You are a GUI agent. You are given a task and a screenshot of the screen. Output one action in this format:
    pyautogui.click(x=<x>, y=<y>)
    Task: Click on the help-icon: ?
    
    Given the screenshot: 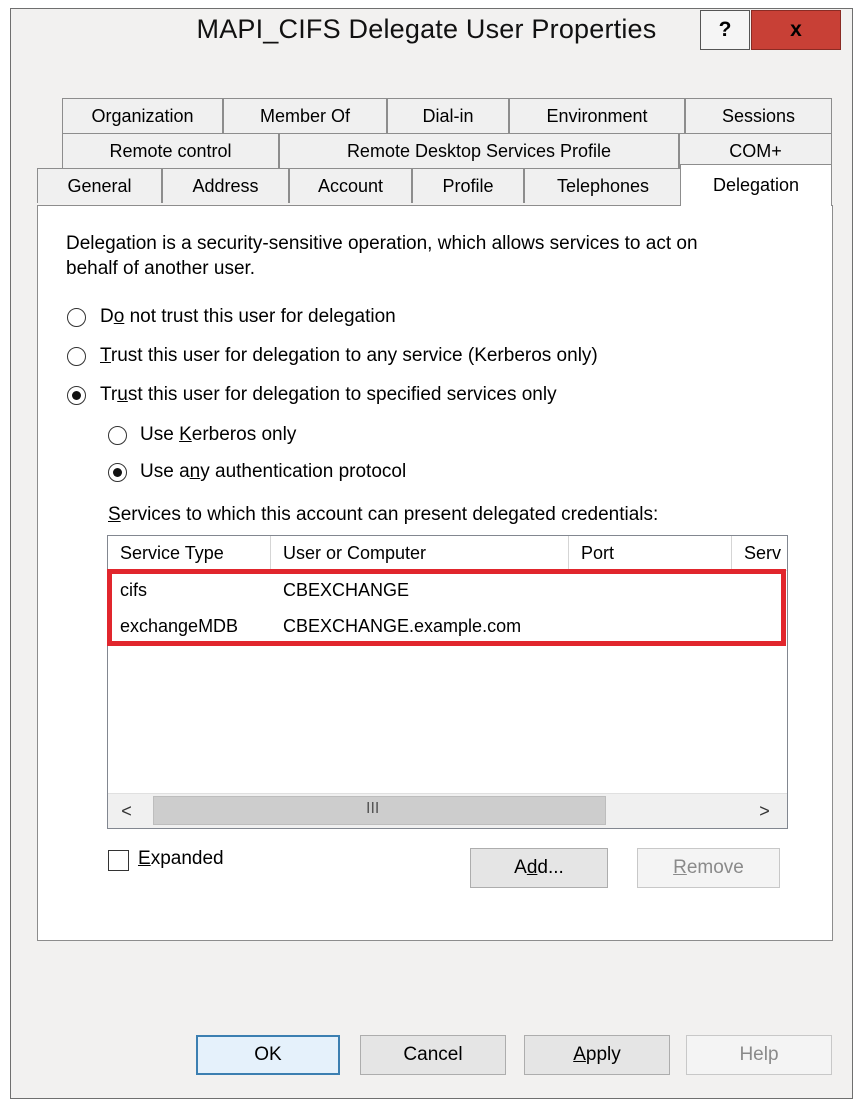 What is the action you would take?
    pyautogui.click(x=725, y=29)
    